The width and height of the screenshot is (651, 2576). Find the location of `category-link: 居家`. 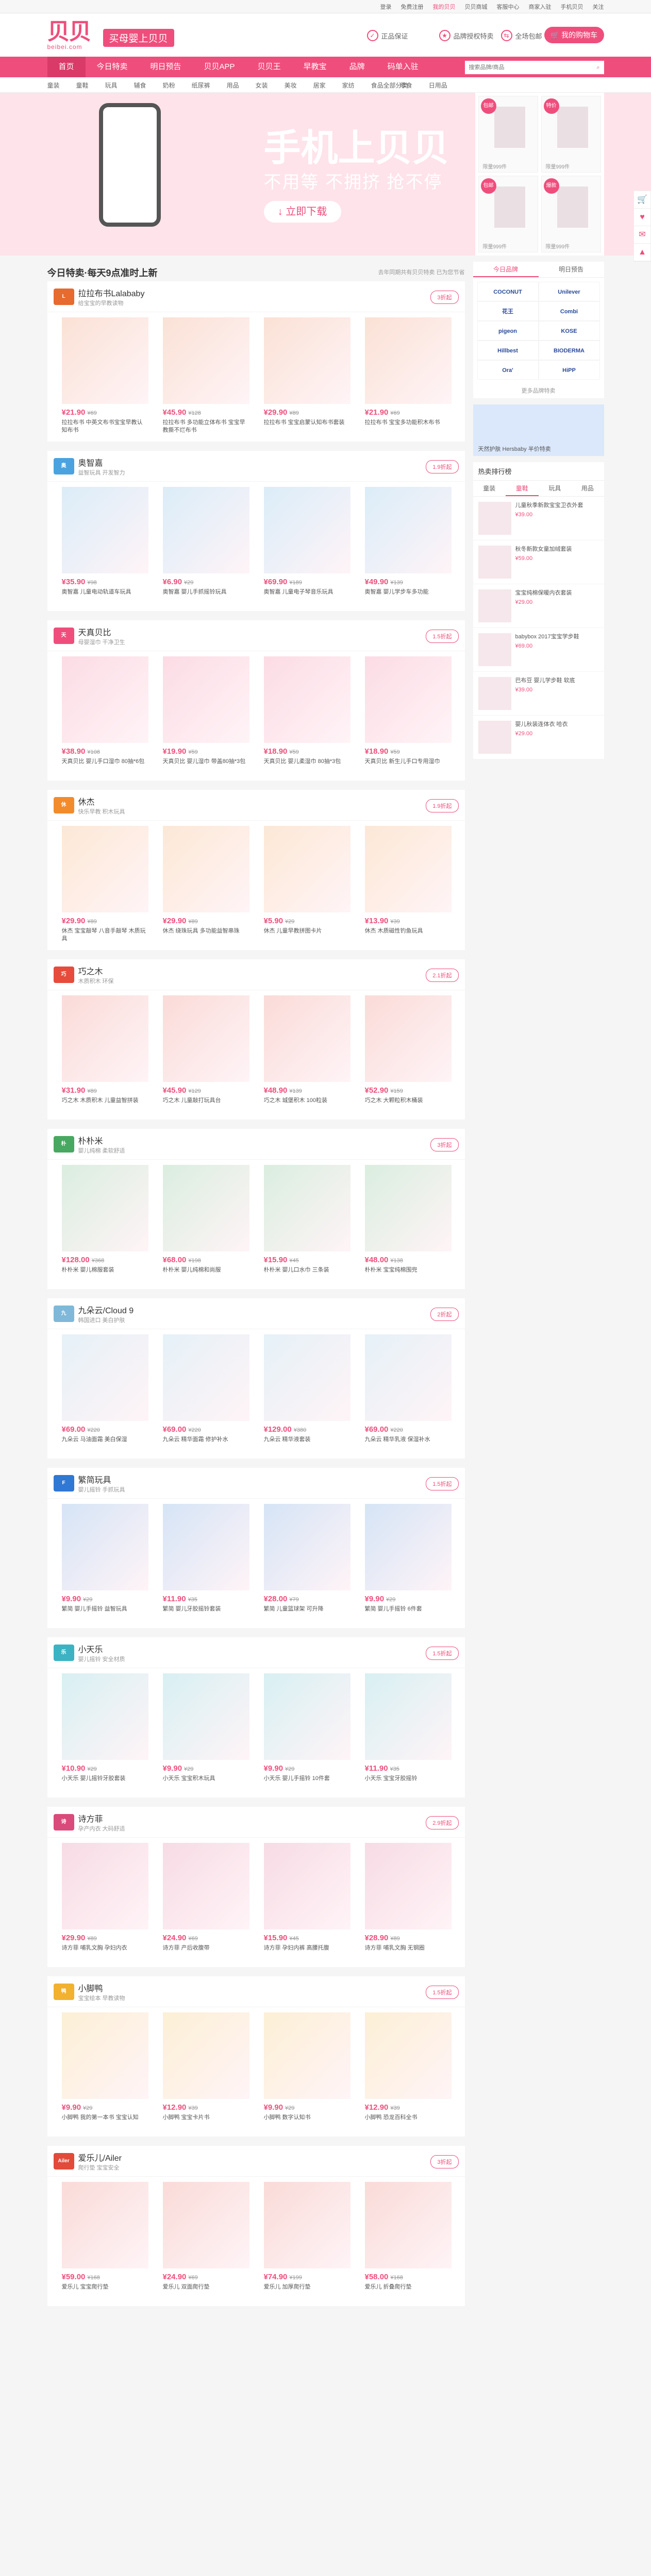

category-link: 居家 is located at coordinates (319, 85).